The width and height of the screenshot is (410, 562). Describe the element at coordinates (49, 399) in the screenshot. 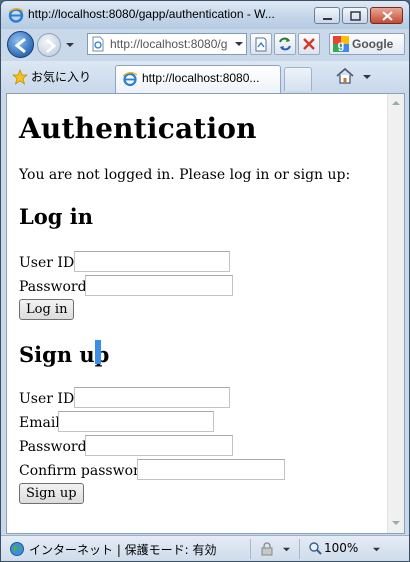

I see `signup-userid-label: User ID:` at that location.